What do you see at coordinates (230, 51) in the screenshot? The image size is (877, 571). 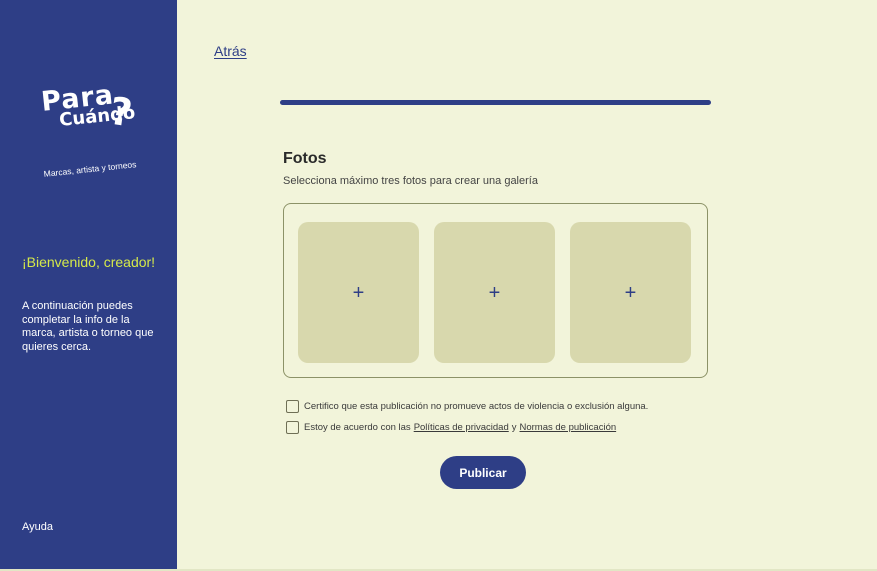 I see `back-link: Atrás` at bounding box center [230, 51].